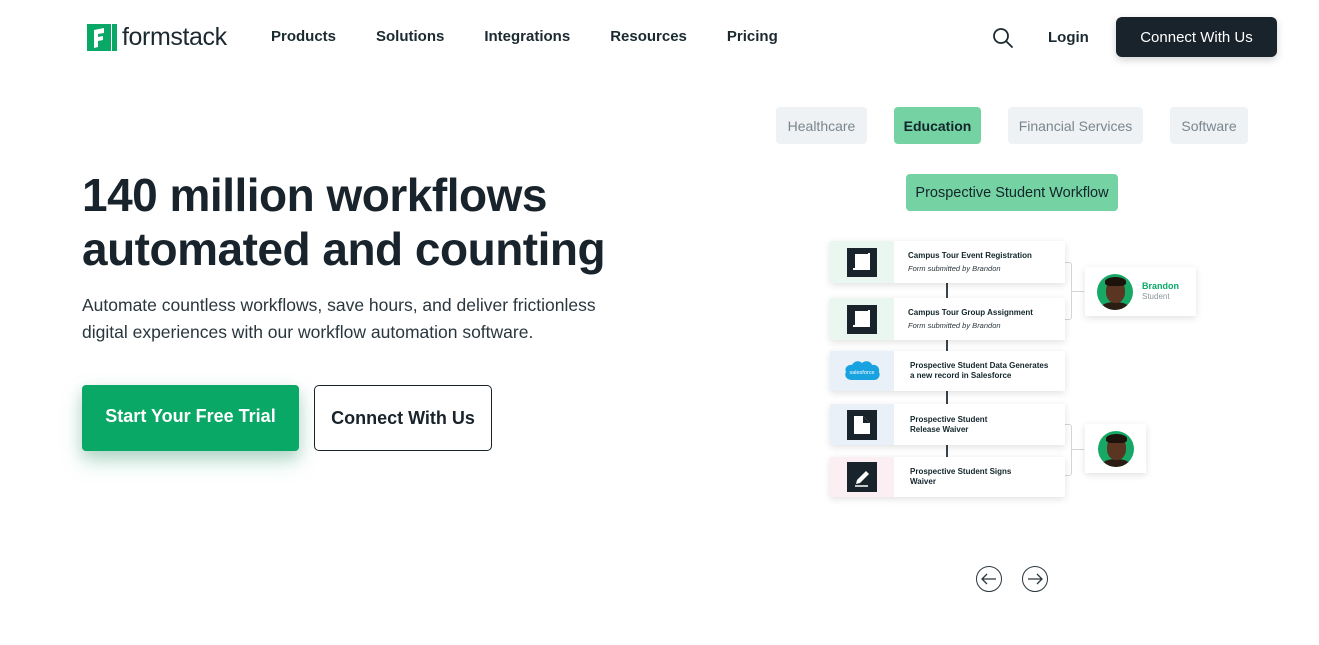 The width and height of the screenshot is (1319, 645). I want to click on person-card, so click(1115, 448).